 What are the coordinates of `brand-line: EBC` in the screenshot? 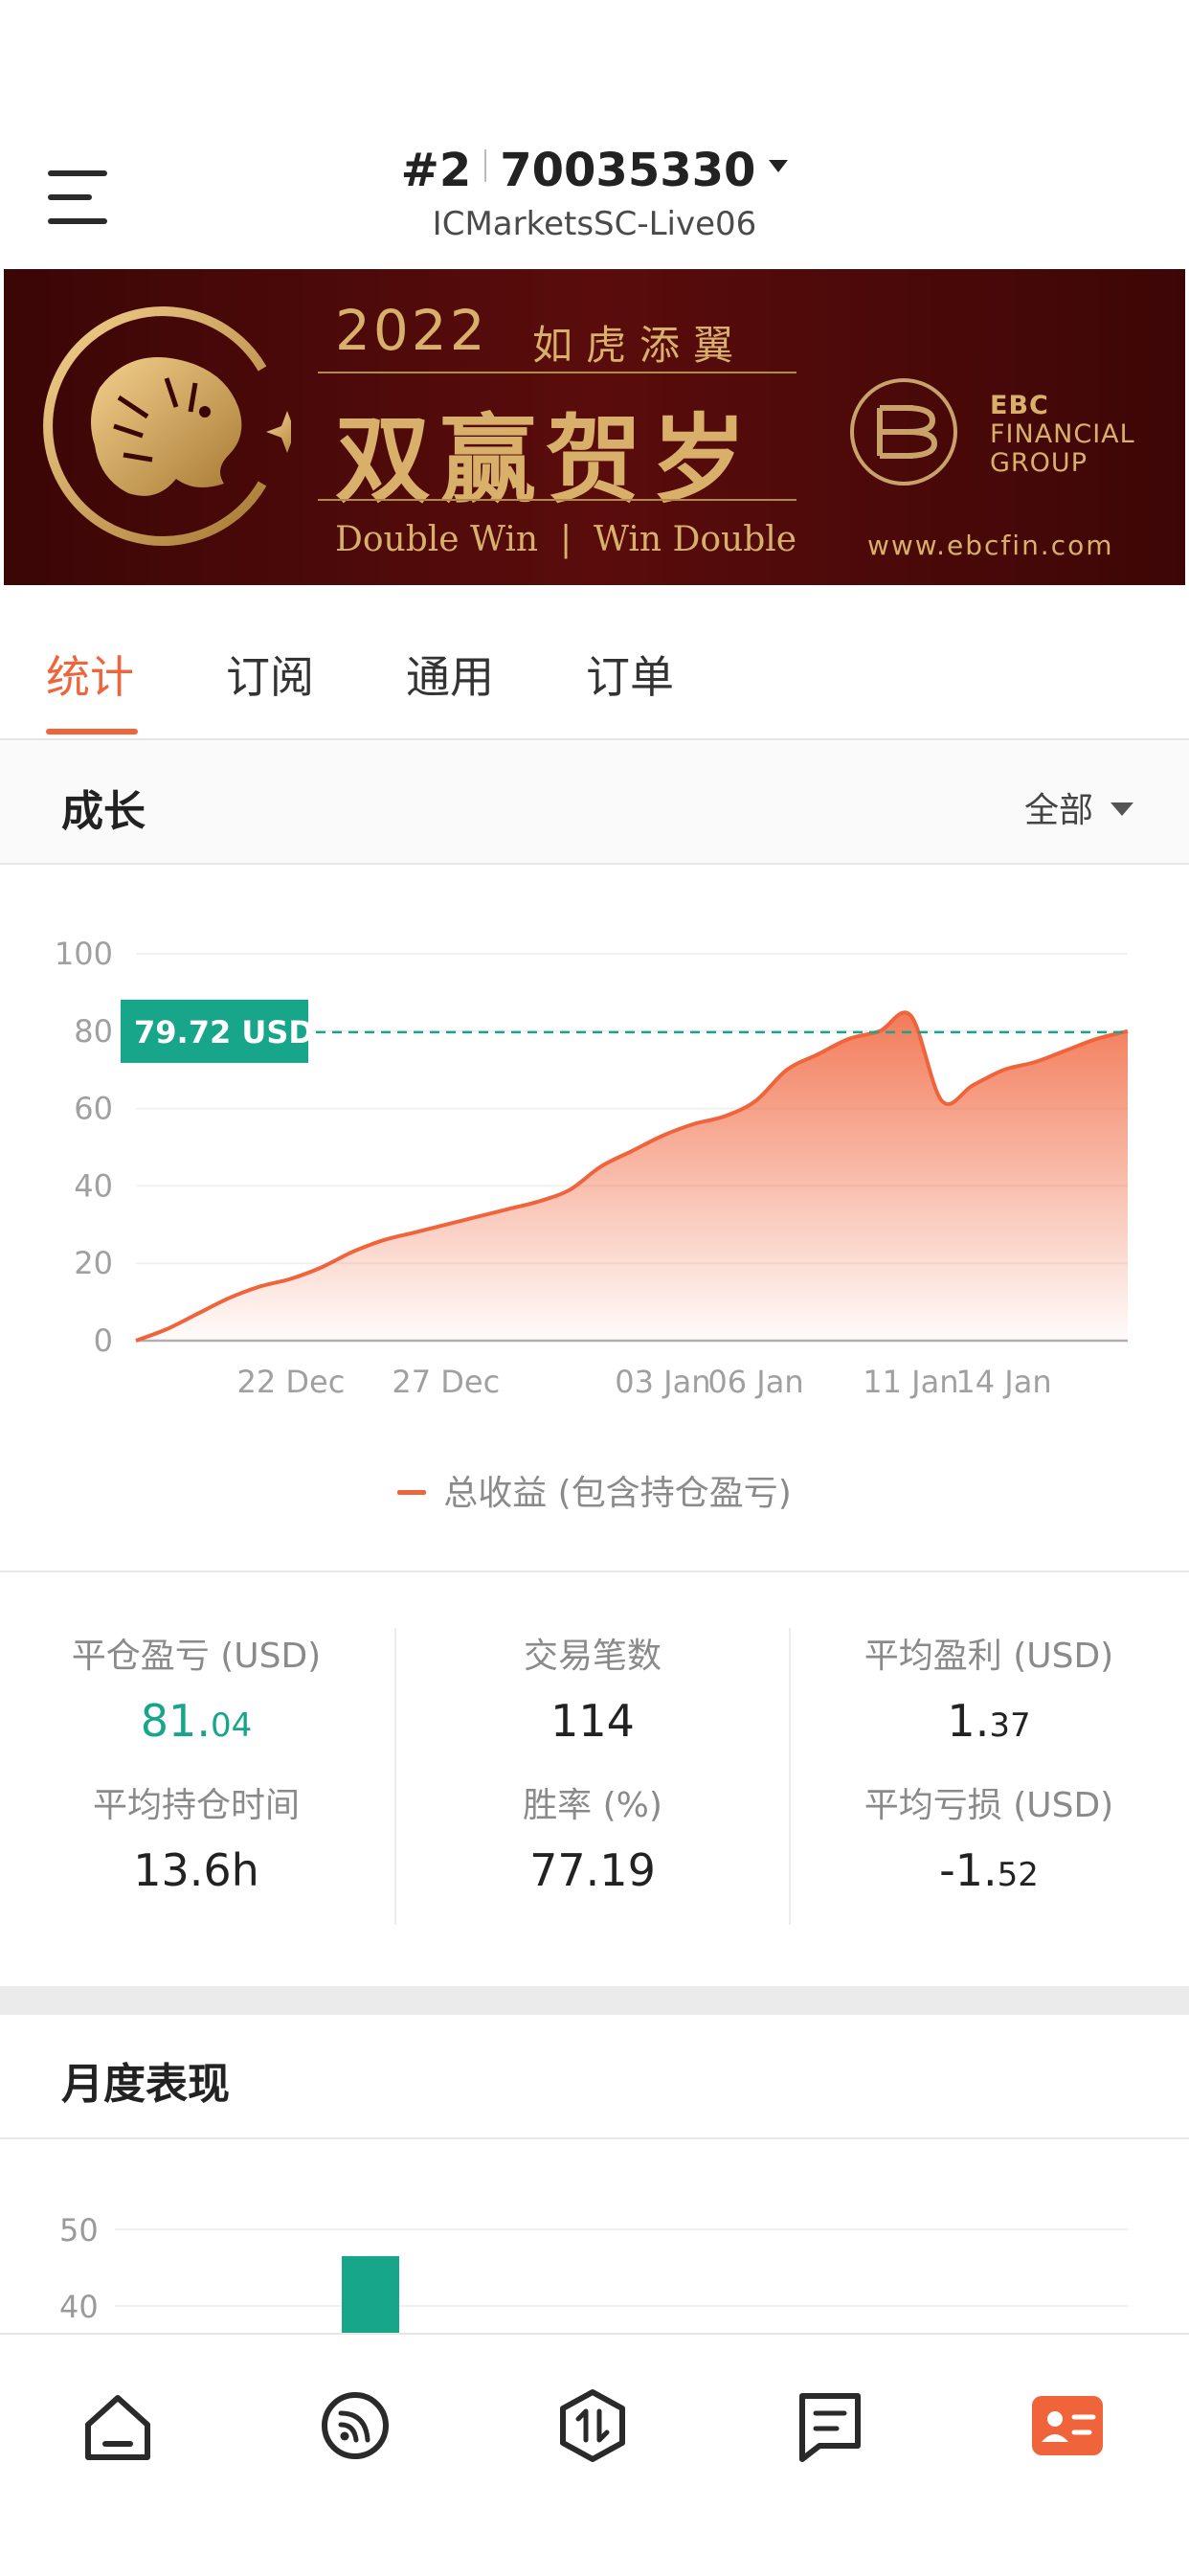 It's located at (1019, 405).